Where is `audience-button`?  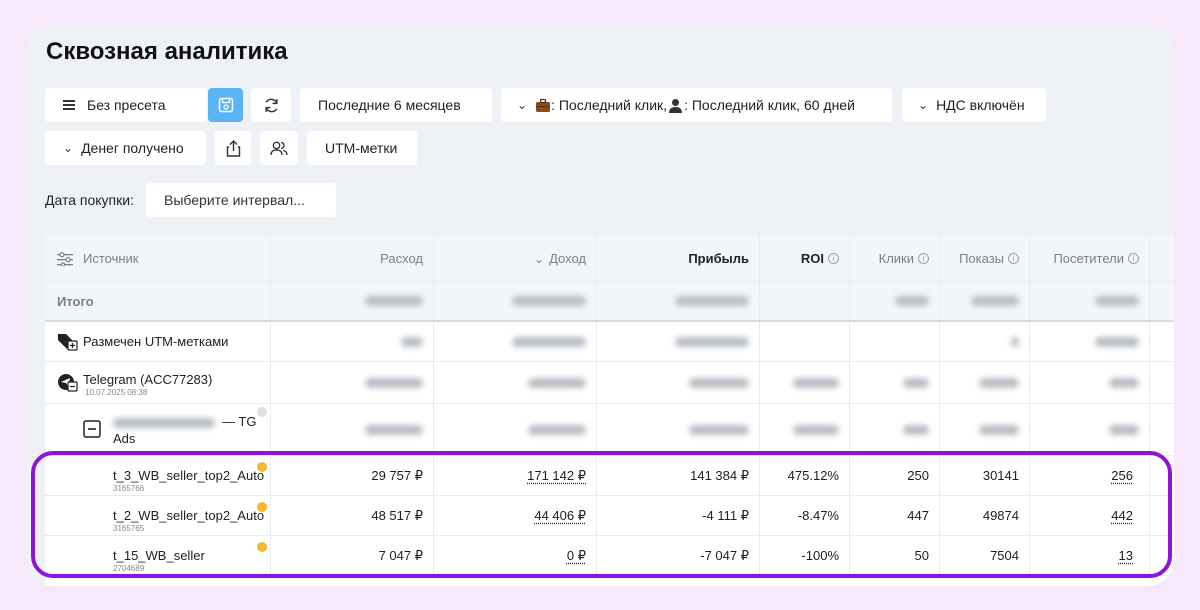
audience-button is located at coordinates (279, 148).